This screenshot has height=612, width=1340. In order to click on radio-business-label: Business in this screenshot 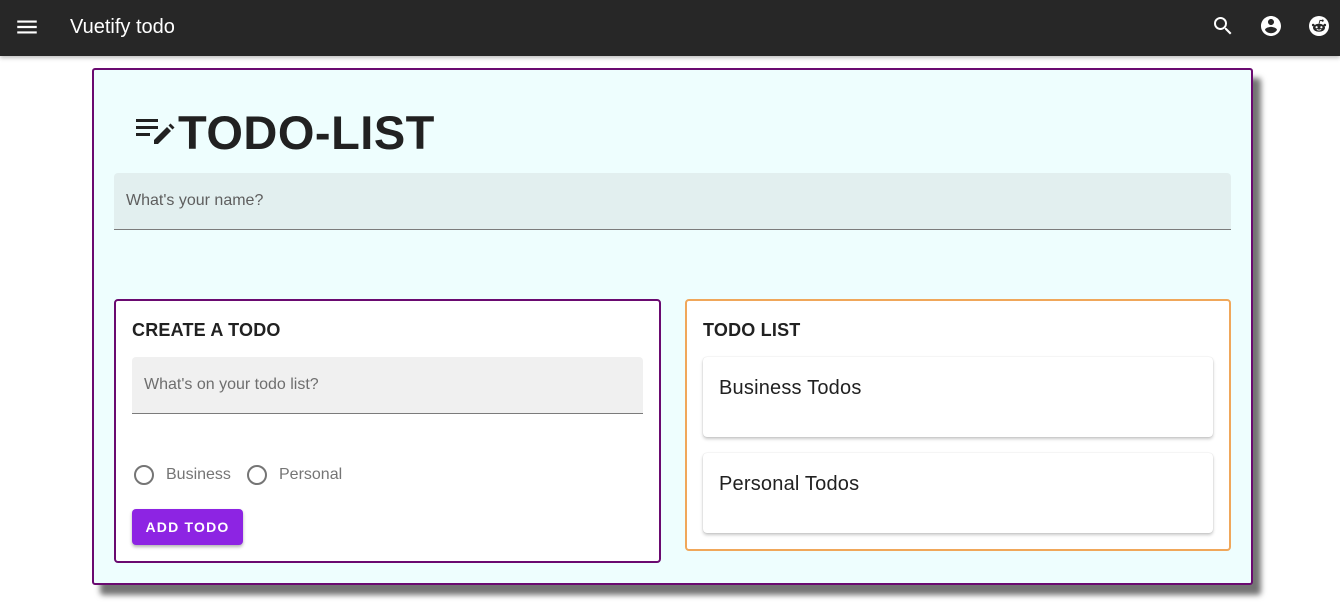, I will do `click(198, 474)`.